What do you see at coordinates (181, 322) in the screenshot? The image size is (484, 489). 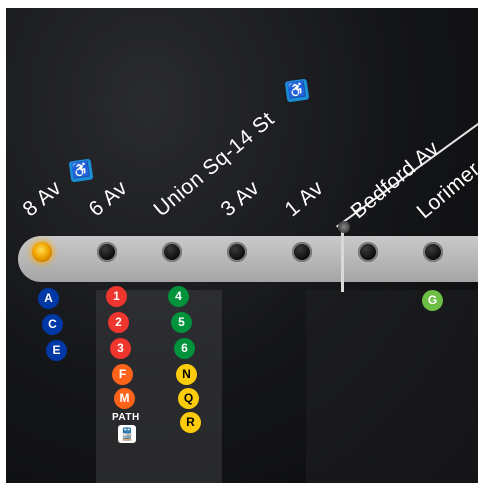 I see `route-bullet-5: 5` at bounding box center [181, 322].